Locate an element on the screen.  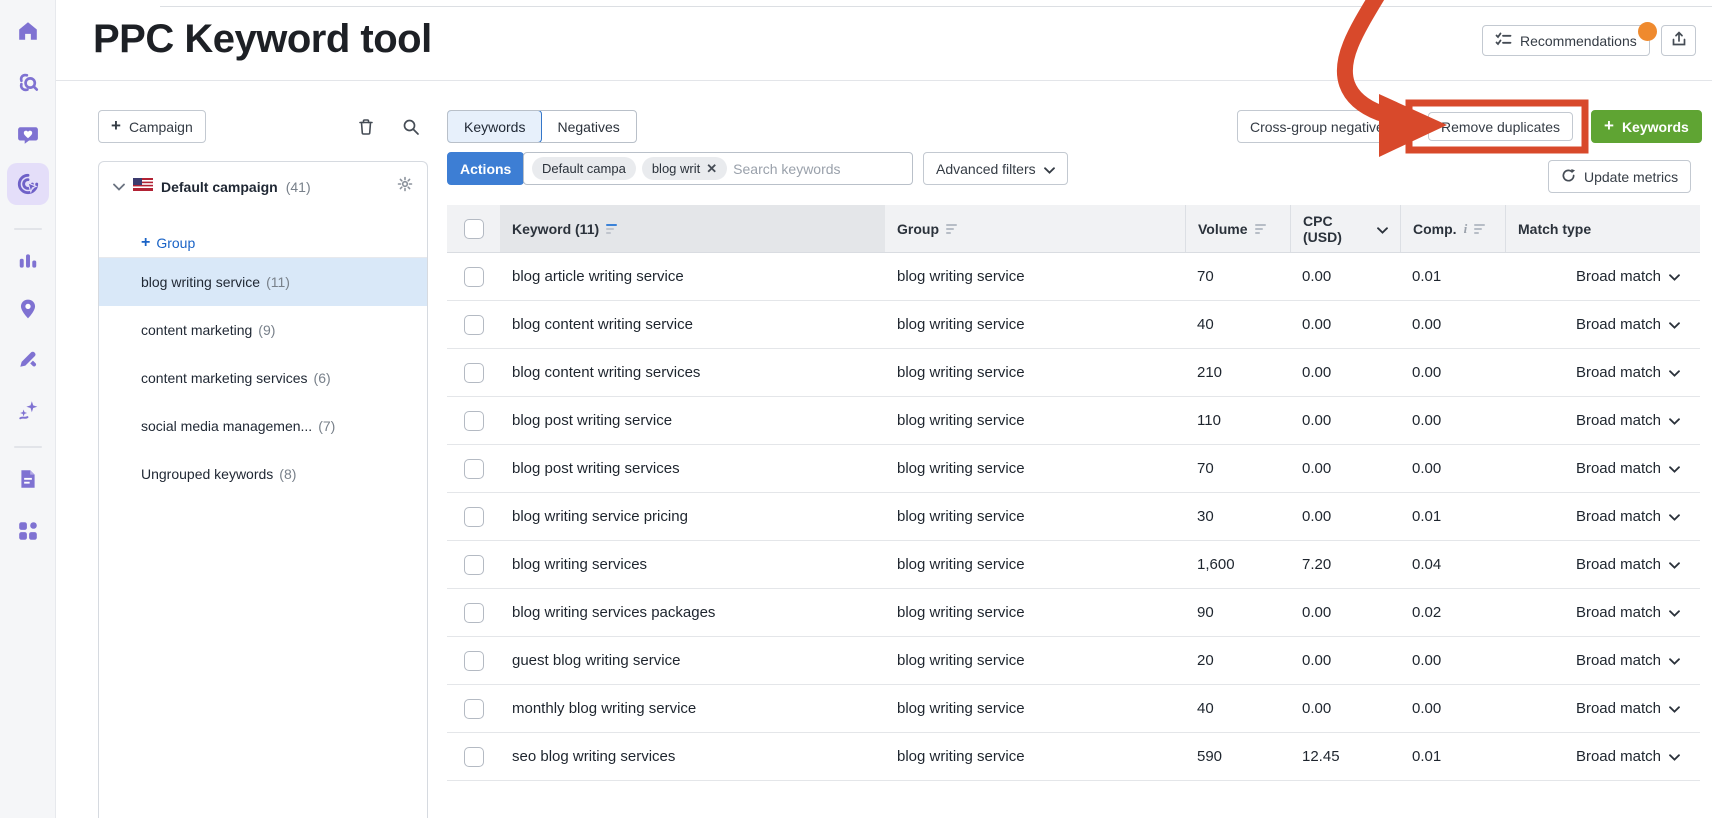
remove-chip-icon: ✕ is located at coordinates (711, 169).